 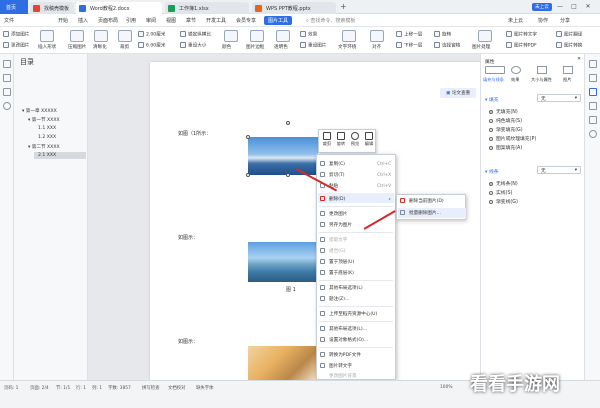 What do you see at coordinates (171, 20) in the screenshot?
I see `menu-view: 视图` at bounding box center [171, 20].